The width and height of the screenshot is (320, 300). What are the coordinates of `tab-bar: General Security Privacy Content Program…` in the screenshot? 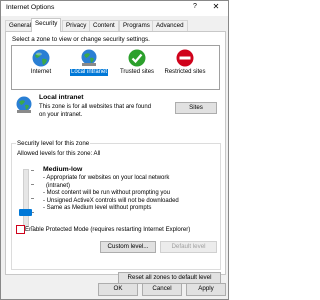 It's located at (116, 25).